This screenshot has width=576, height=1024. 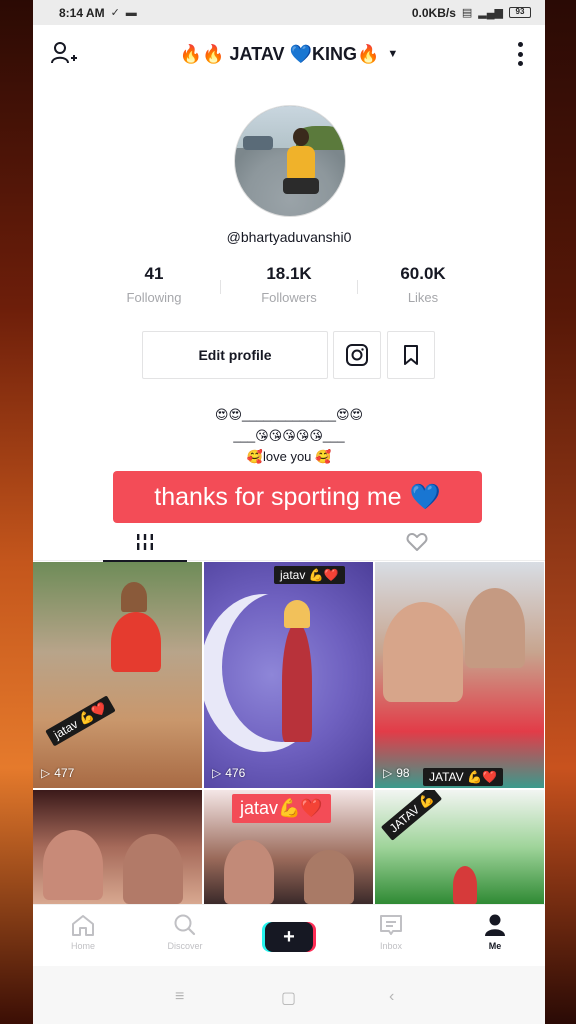 I want to click on bookmark-icon, so click(x=411, y=355).